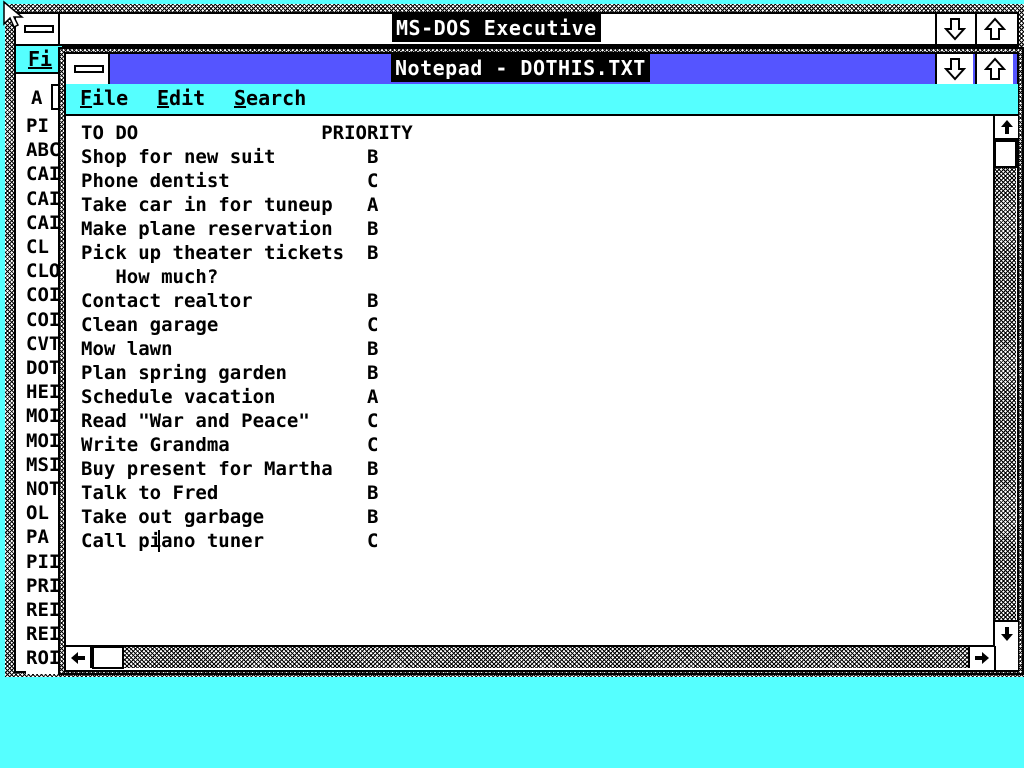 The width and height of the screenshot is (1024, 768). I want to click on vertical-scroll-thumb, so click(1005, 154).